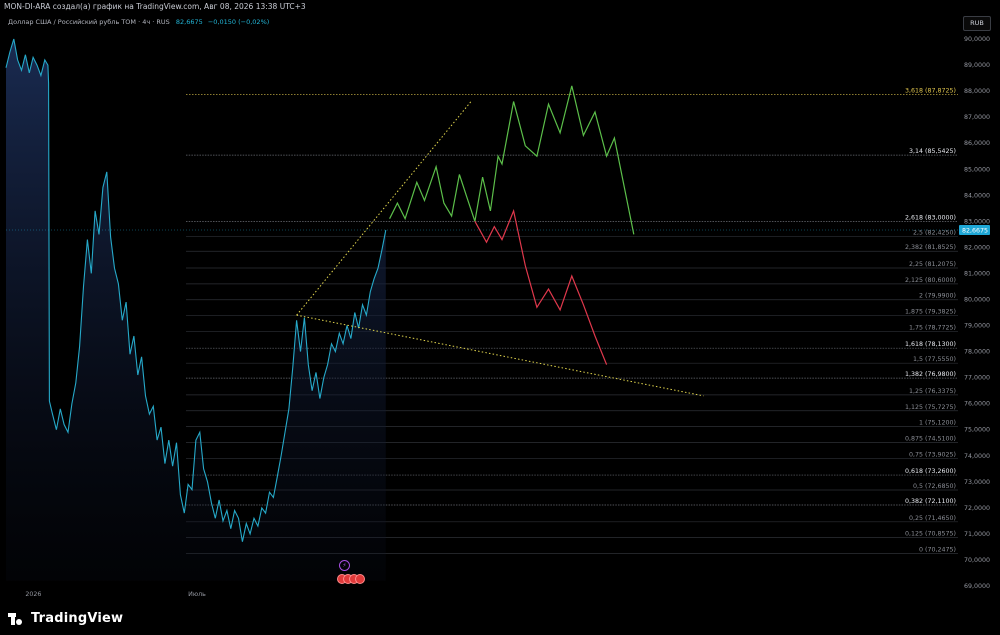 The height and width of the screenshot is (635, 1000). I want to click on fib-level-label: 0,25 (71,4650), so click(932, 518).